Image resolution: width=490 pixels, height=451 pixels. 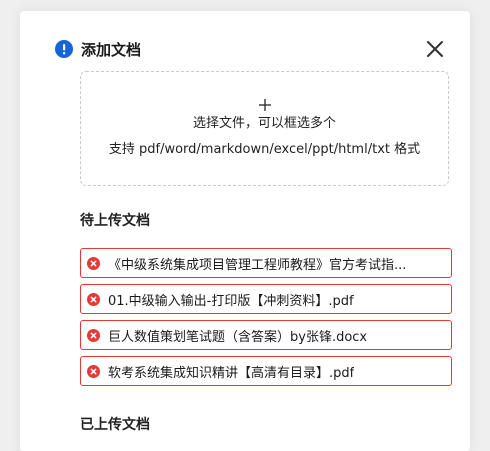 I want to click on dialog-header: 添加文档, so click(x=98, y=49).